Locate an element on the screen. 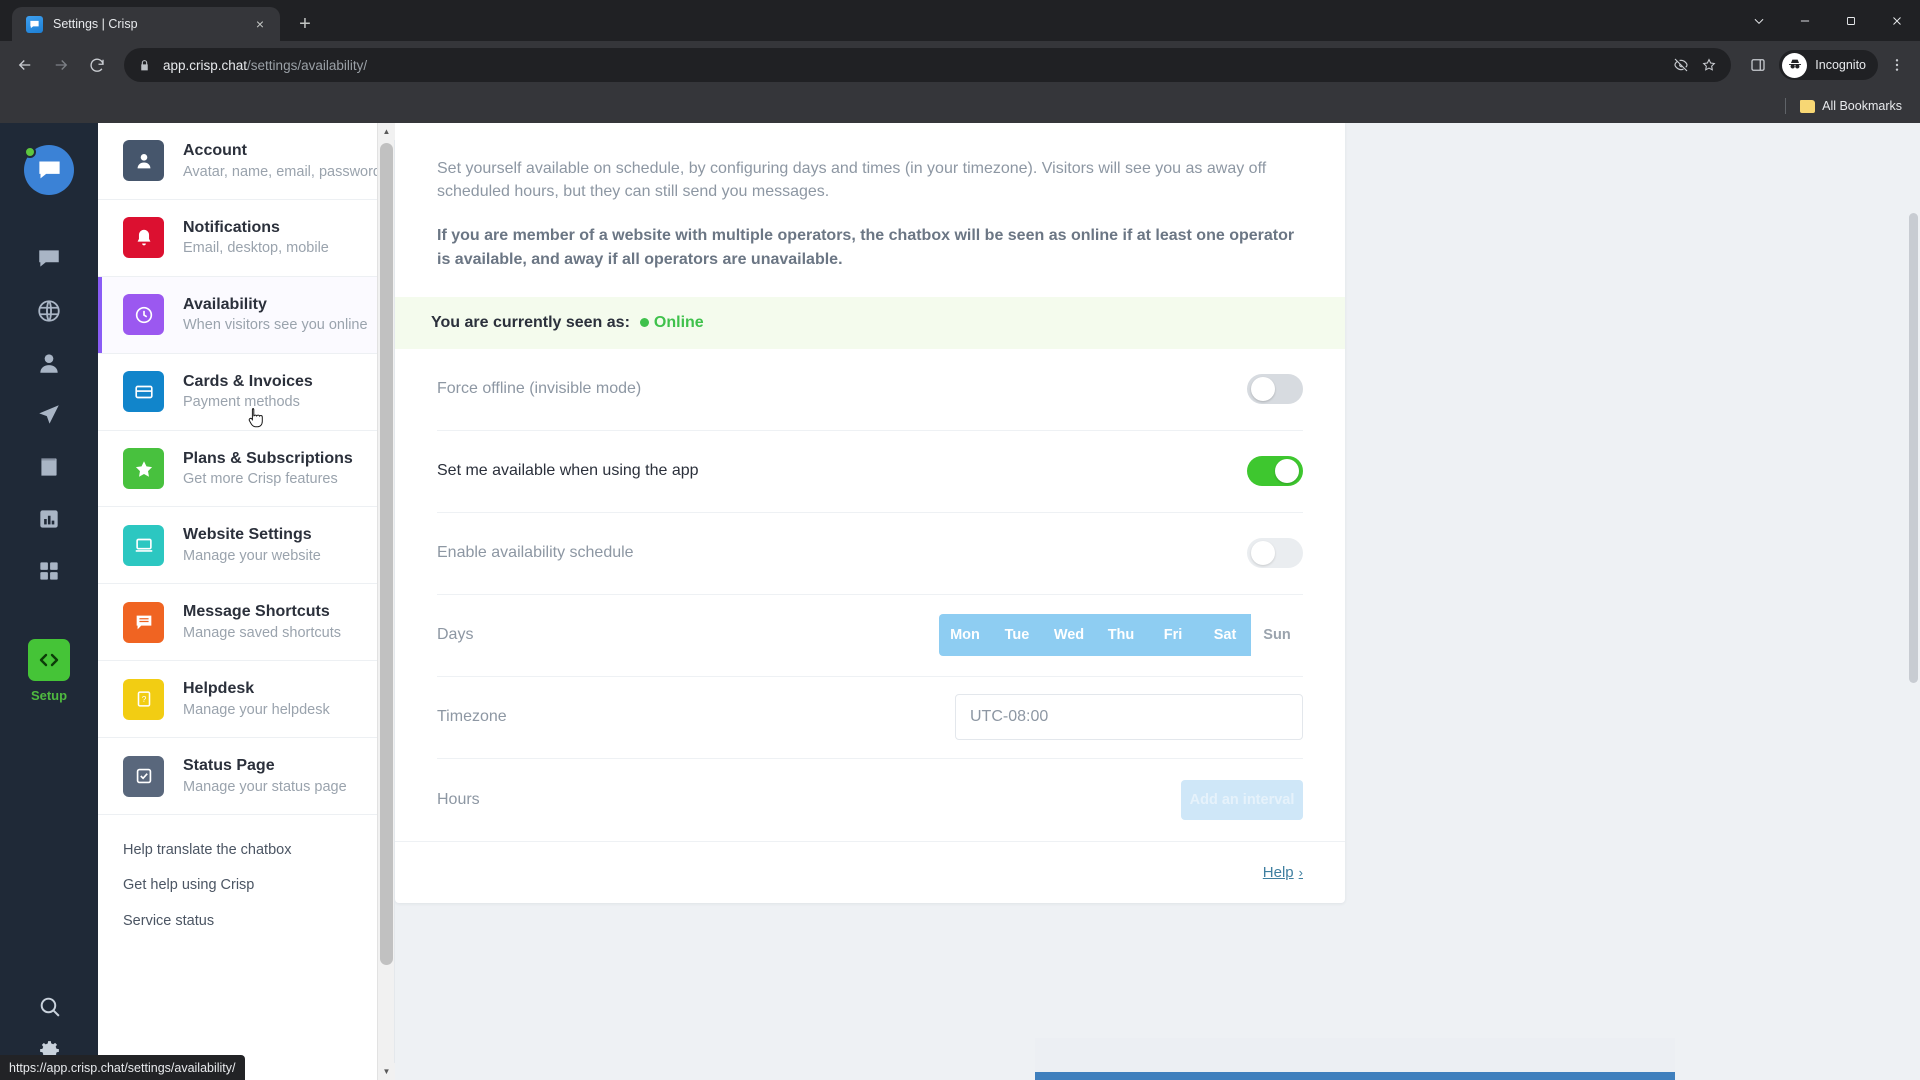 The height and width of the screenshot is (1080, 1920). row-force-offline: Force offline (invisible mode) is located at coordinates (870, 390).